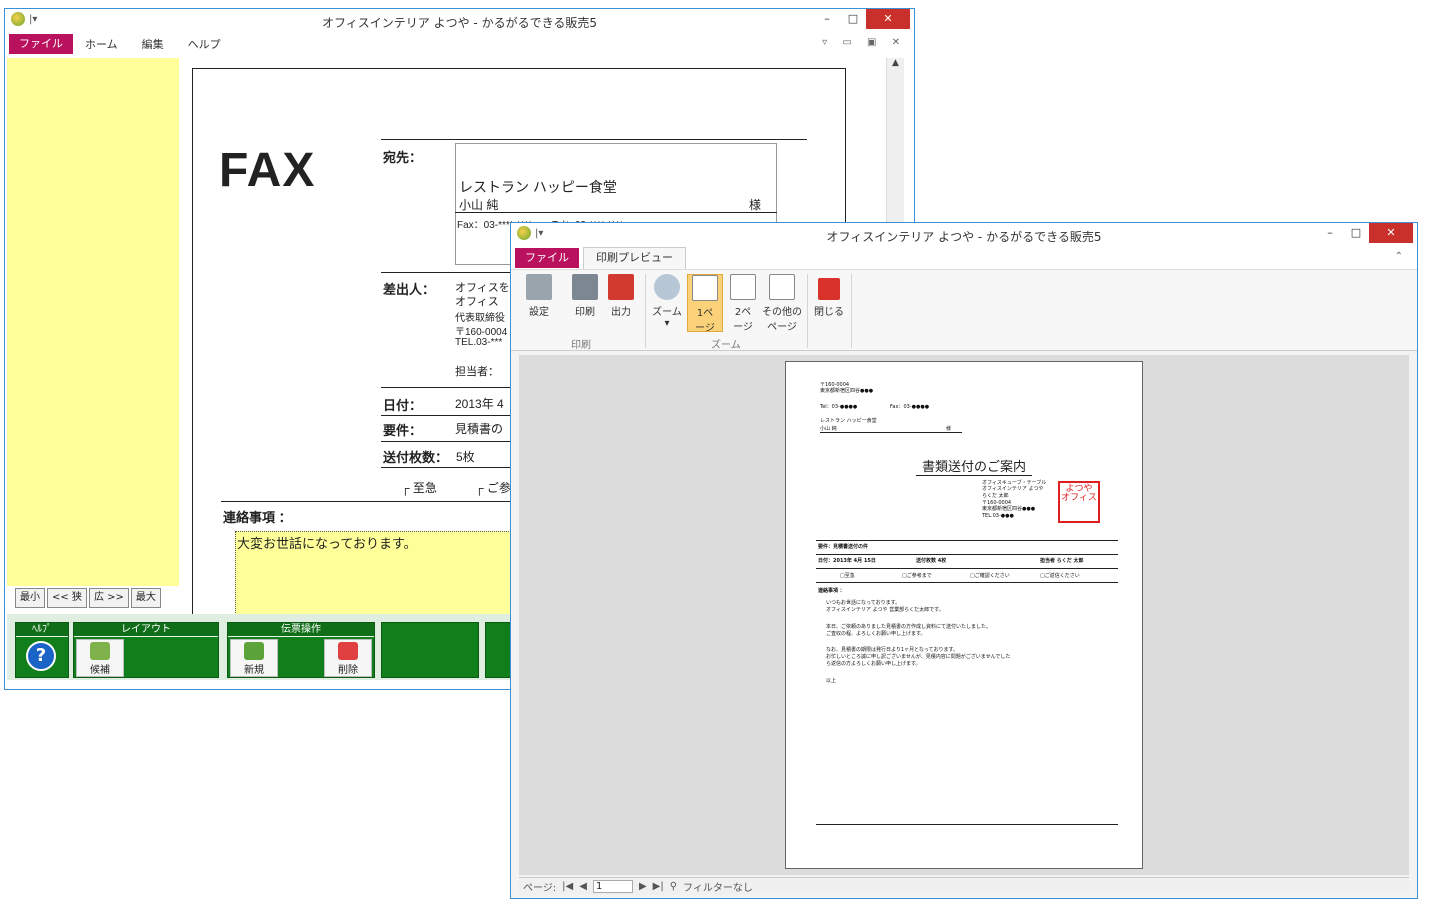 This screenshot has width=1431, height=899. I want to click on page-body-11: 以上, so click(831, 681).